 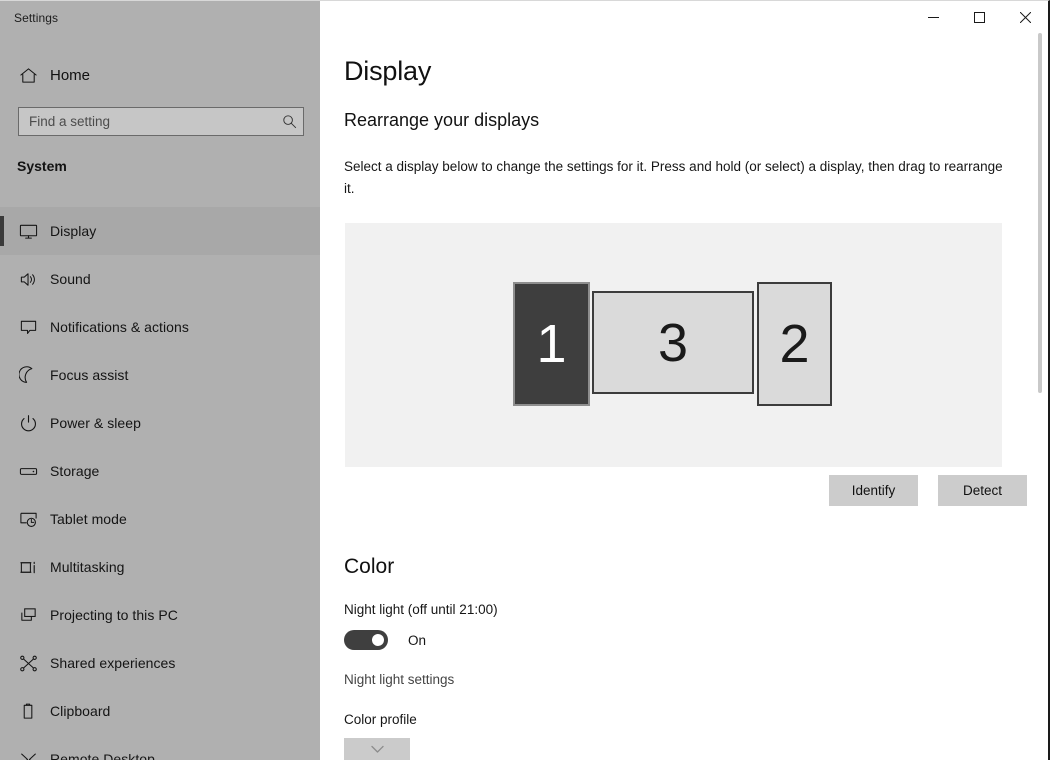 I want to click on night-light-state-label: On, so click(x=417, y=640).